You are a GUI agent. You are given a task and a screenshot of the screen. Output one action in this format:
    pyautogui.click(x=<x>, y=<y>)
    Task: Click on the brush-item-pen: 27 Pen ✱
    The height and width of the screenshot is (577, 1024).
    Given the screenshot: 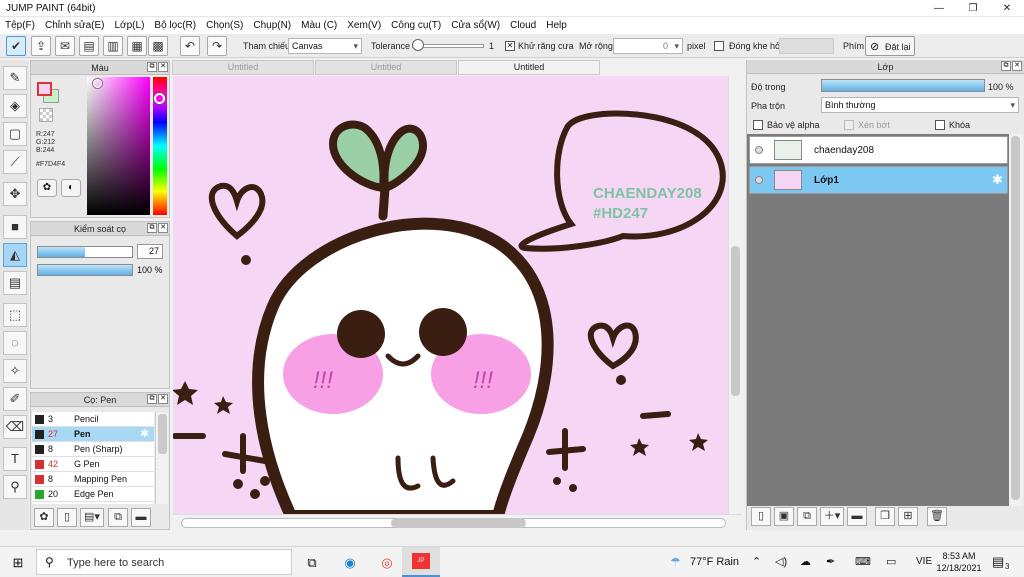 What is the action you would take?
    pyautogui.click(x=93, y=434)
    